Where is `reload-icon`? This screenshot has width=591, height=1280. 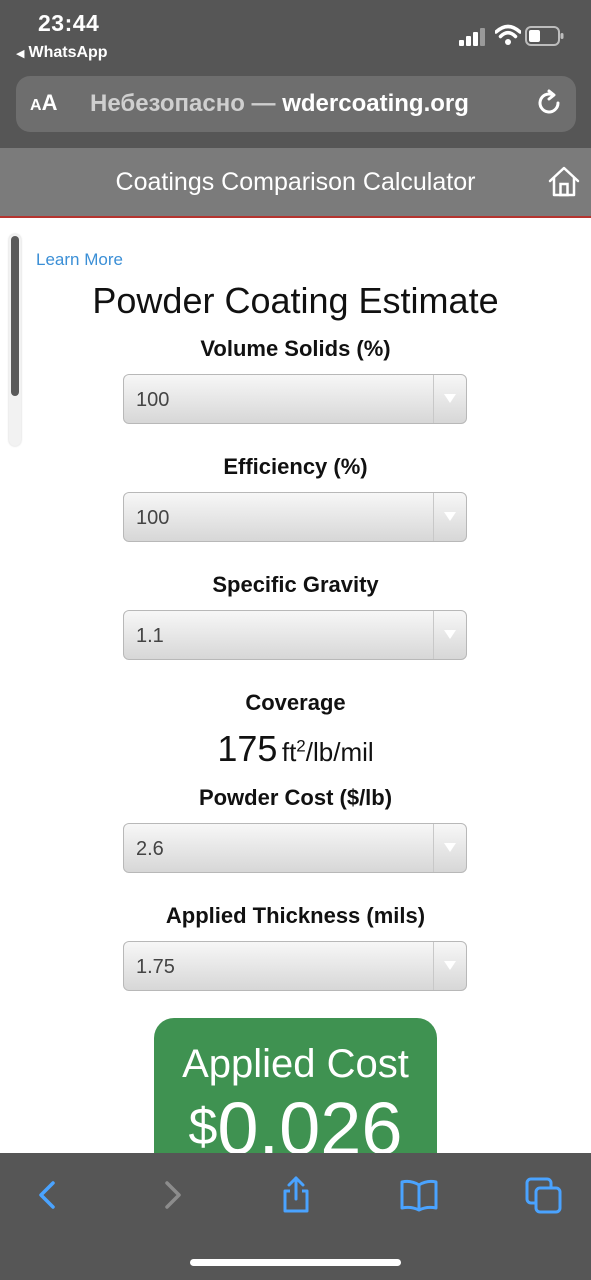
reload-icon is located at coordinates (549, 103).